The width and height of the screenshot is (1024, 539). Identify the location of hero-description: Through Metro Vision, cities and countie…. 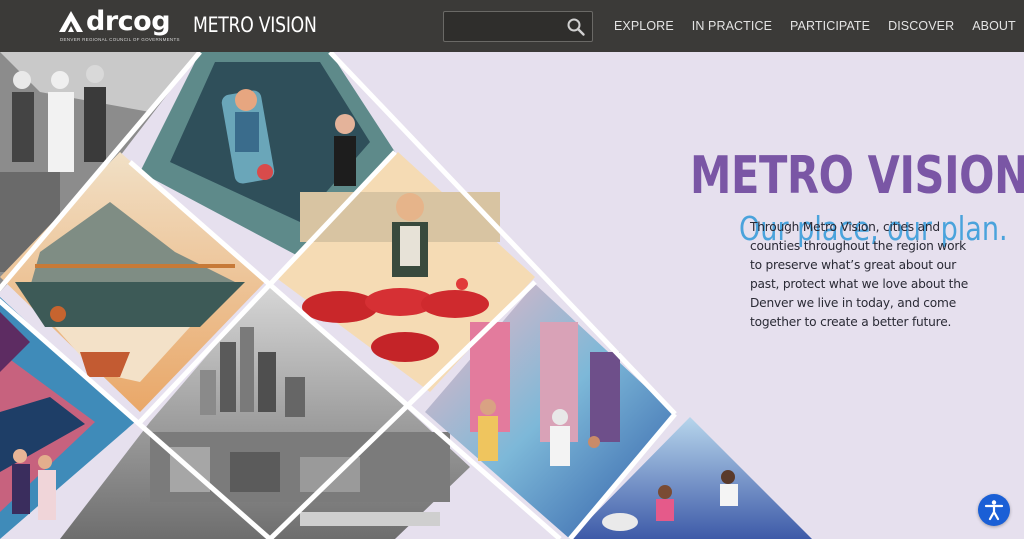
(859, 274).